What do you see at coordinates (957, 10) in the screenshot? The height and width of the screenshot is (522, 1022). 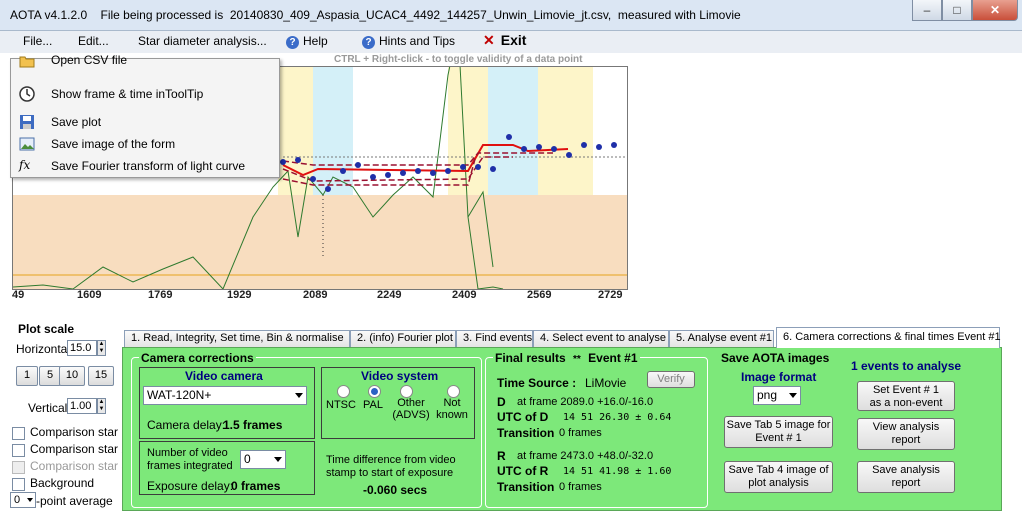 I see `maximize-button: □` at bounding box center [957, 10].